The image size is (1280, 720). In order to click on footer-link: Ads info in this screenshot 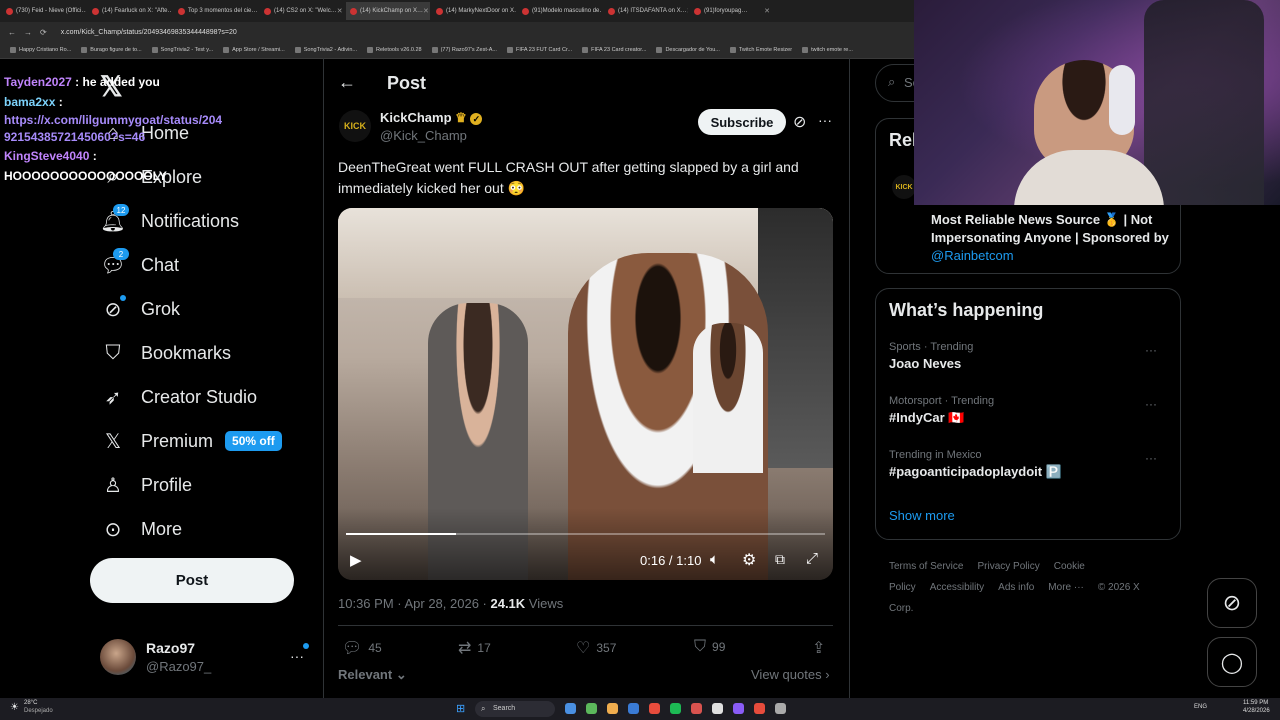, I will do `click(1016, 587)`.